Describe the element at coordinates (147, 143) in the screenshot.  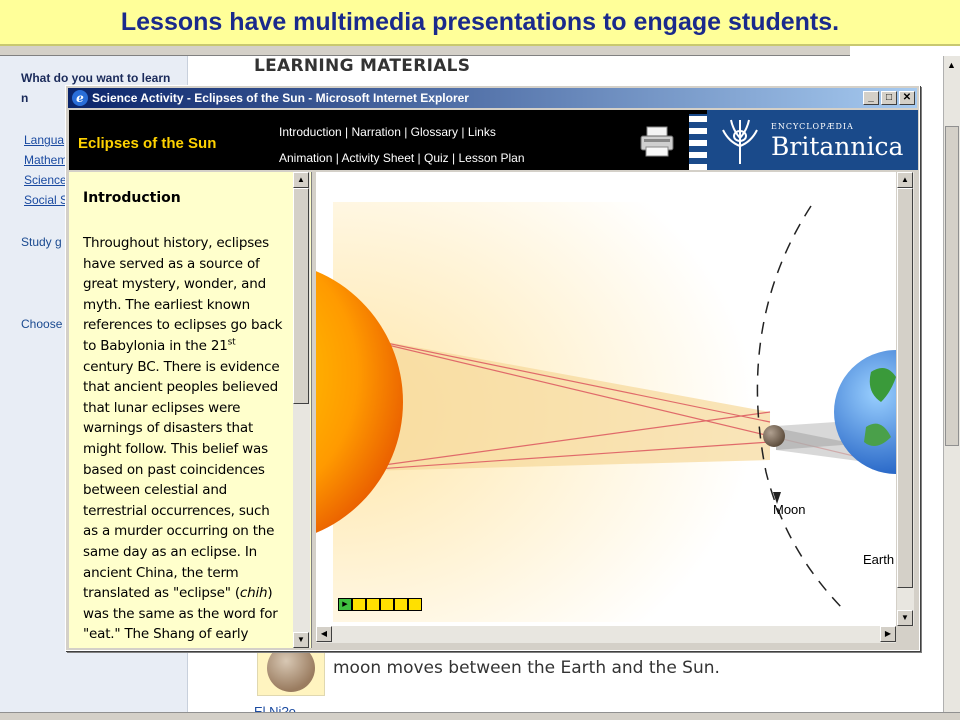
I see `section-title: Eclipses of the Sun` at that location.